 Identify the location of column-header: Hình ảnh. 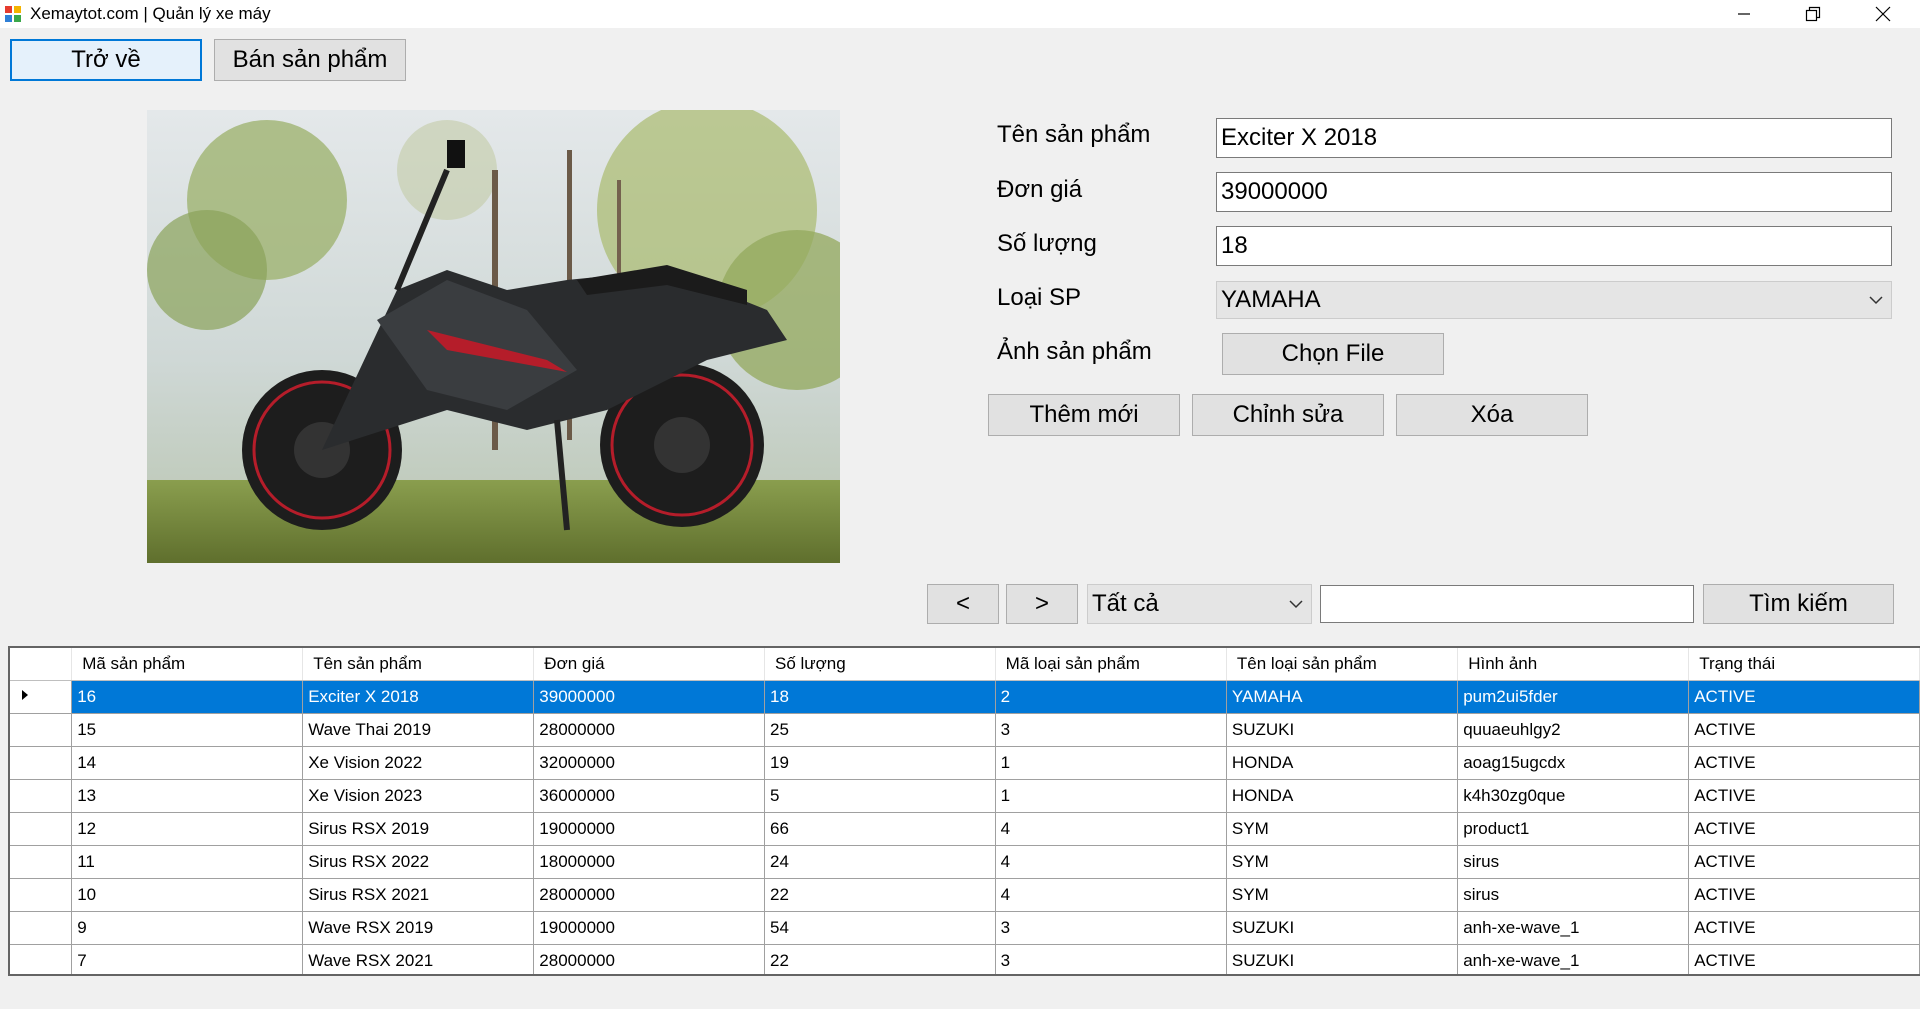
(1573, 664).